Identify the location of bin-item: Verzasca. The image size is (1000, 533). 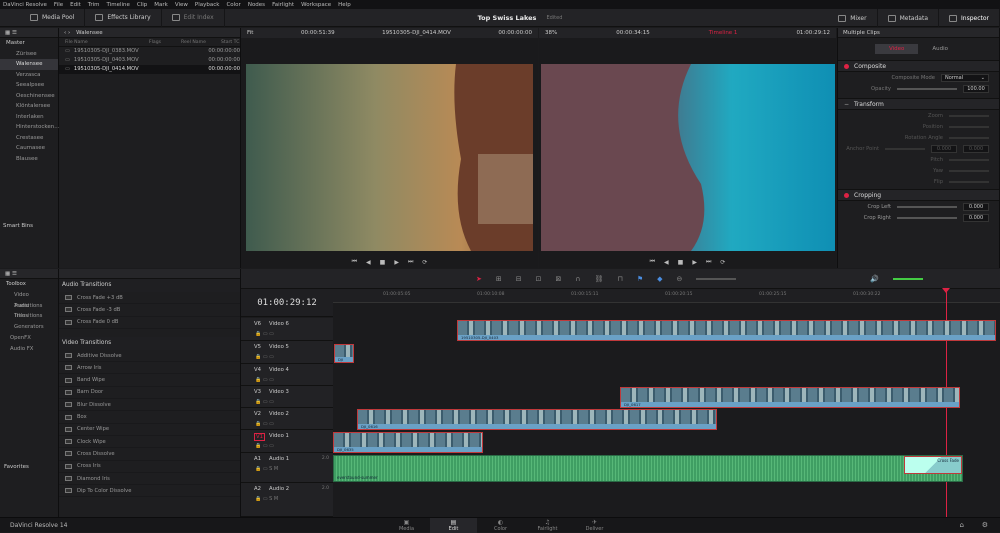
(29, 75).